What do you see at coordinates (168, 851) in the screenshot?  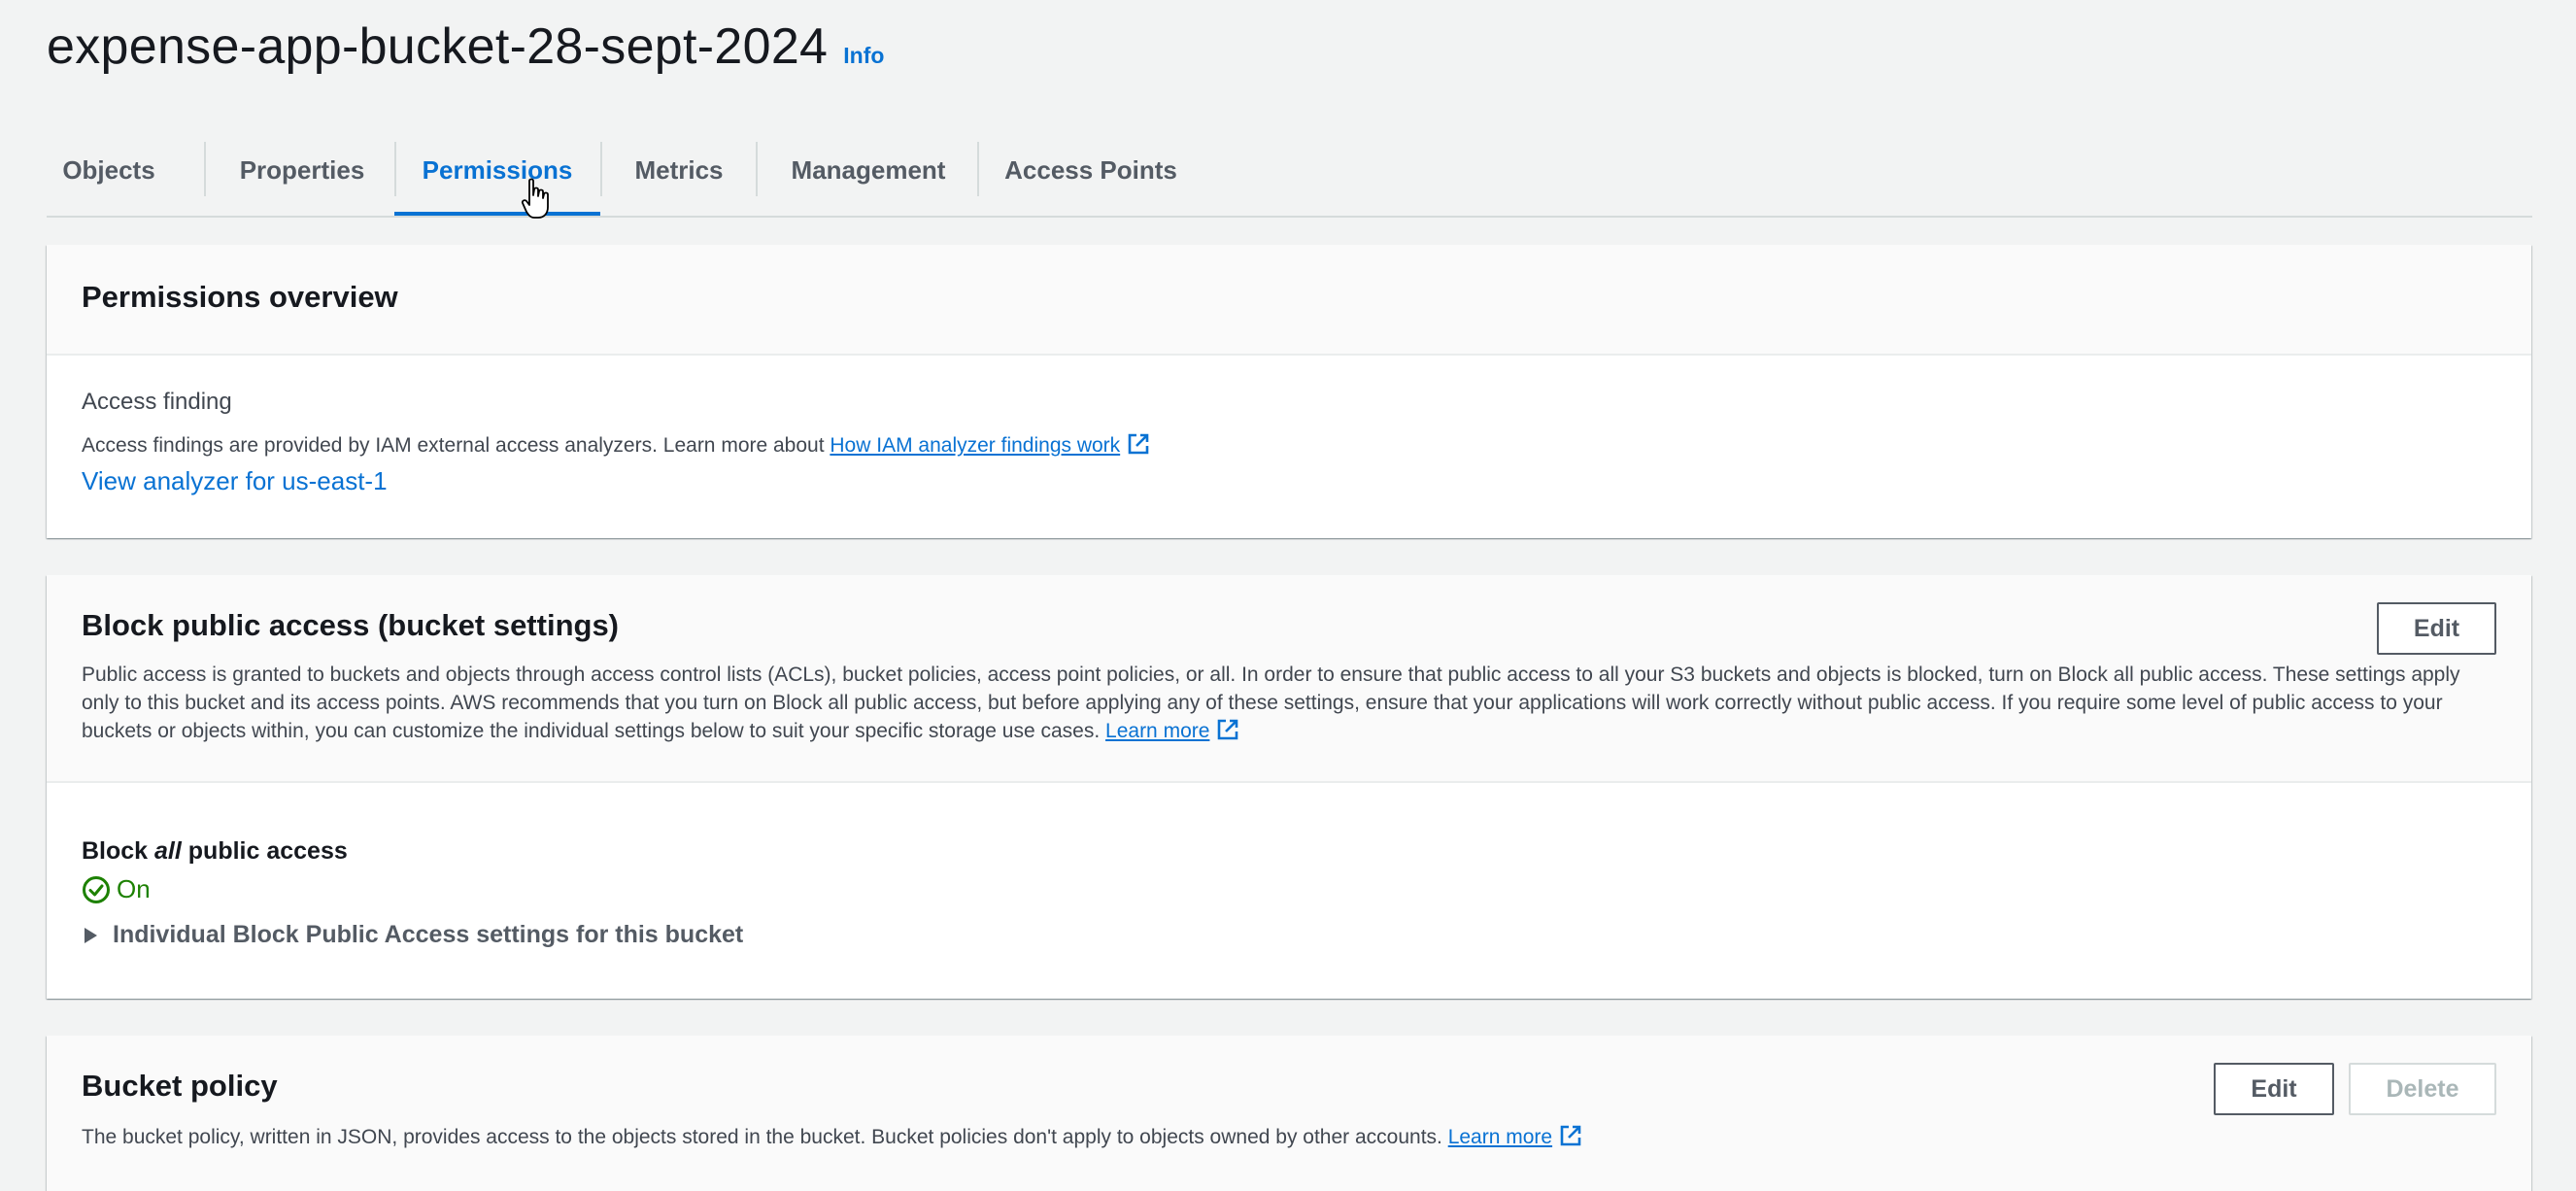 I see `label-emphasis: all` at bounding box center [168, 851].